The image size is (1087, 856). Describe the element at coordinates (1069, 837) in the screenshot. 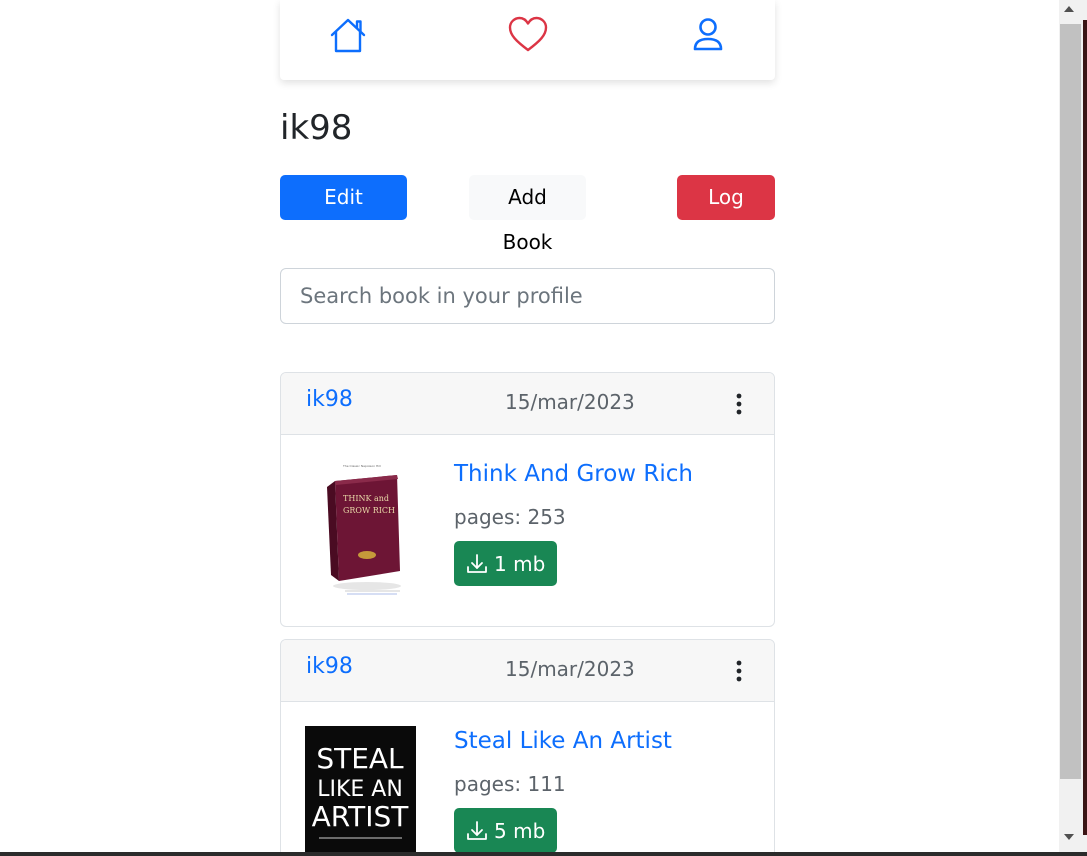

I see `scroll-down-arrow-icon` at that location.